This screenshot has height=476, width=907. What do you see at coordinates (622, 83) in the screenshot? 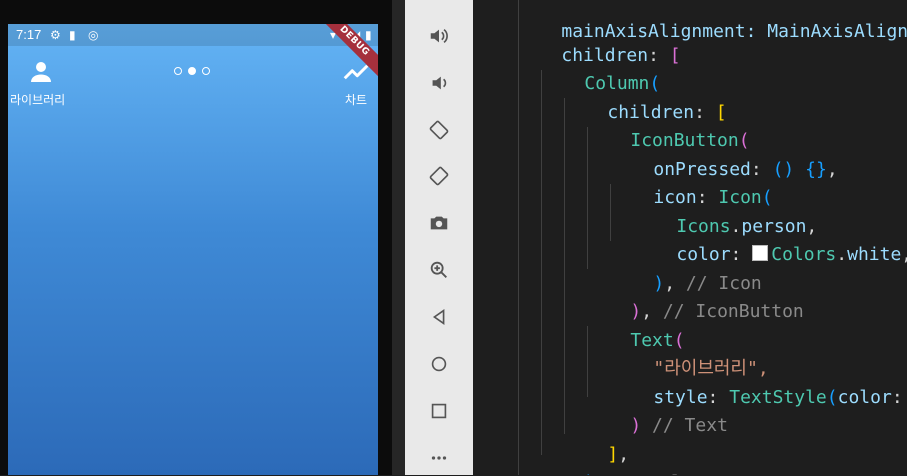
I see `code-line: Column(` at bounding box center [622, 83].